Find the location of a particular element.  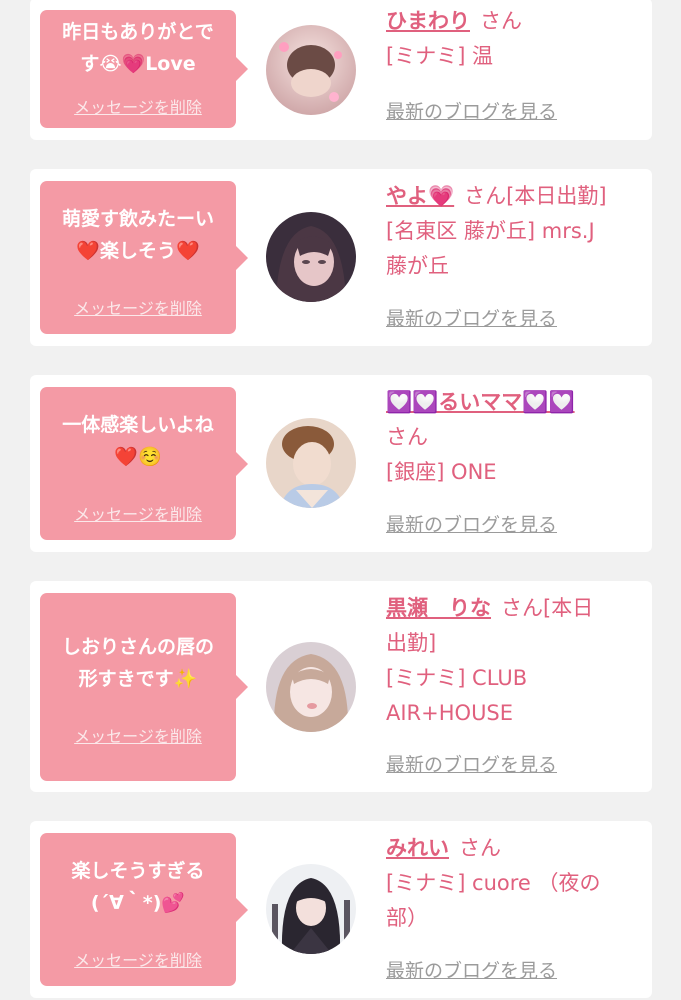

message-line: ❤️楽しそう❤️ is located at coordinates (138, 251).